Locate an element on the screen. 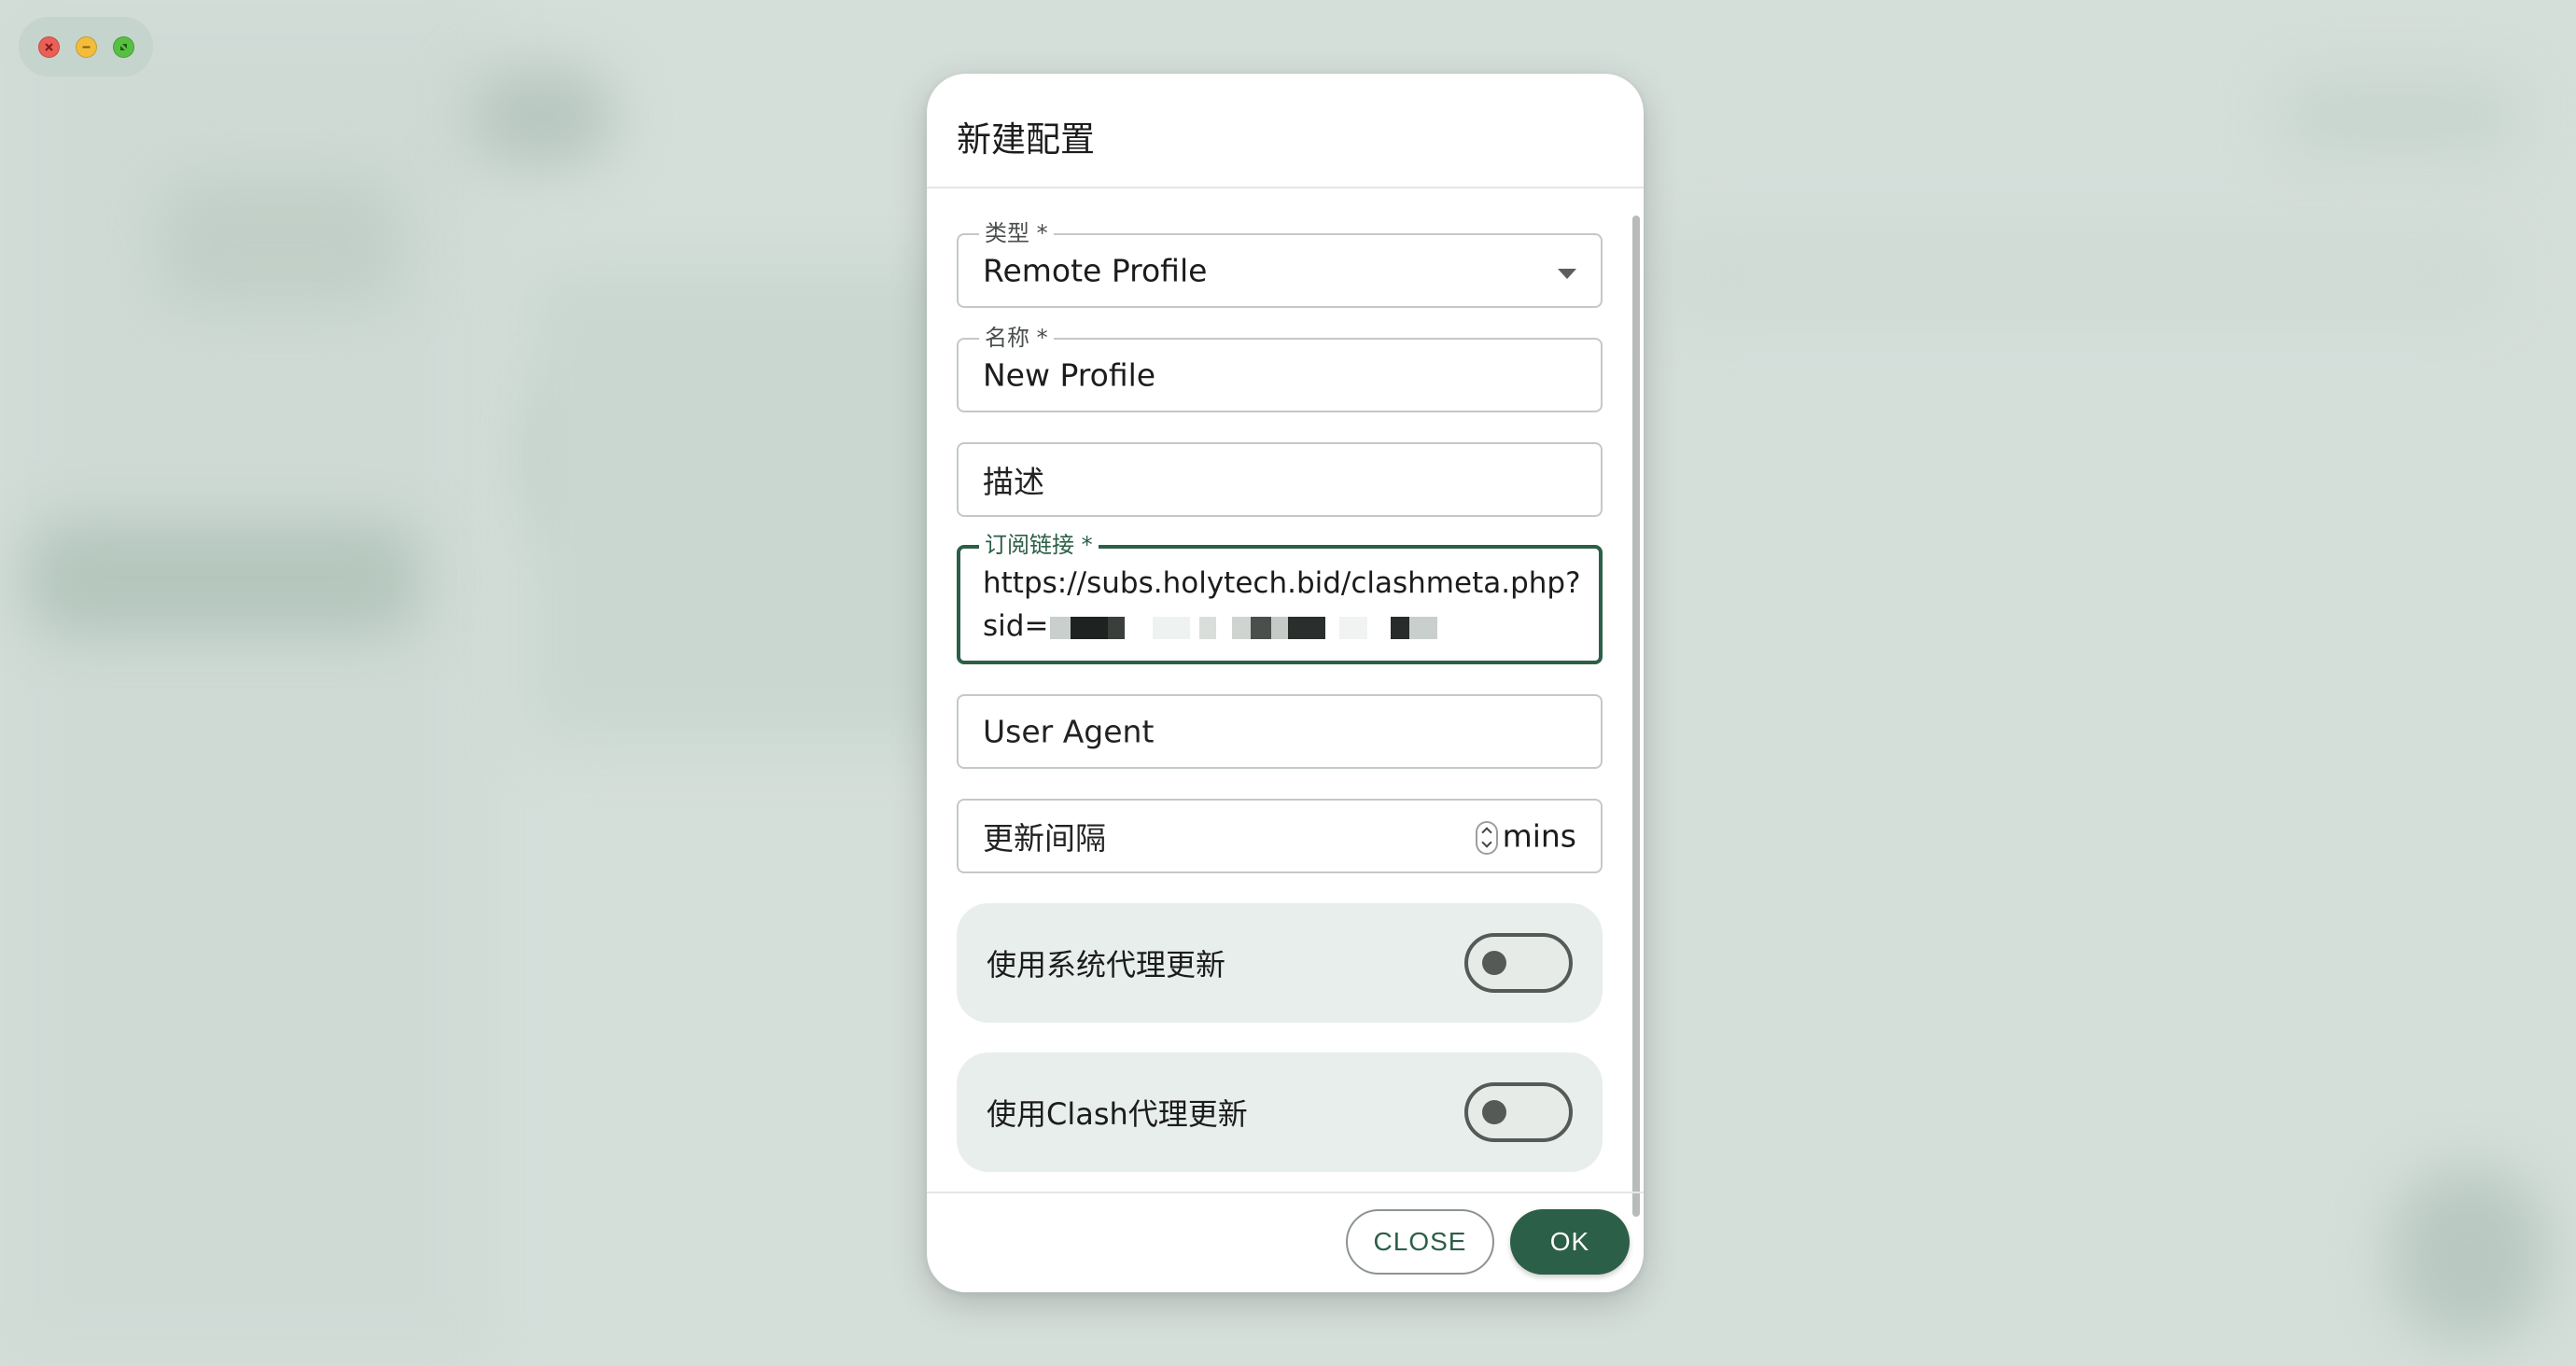  dialog-scrollbar is located at coordinates (1636, 716).